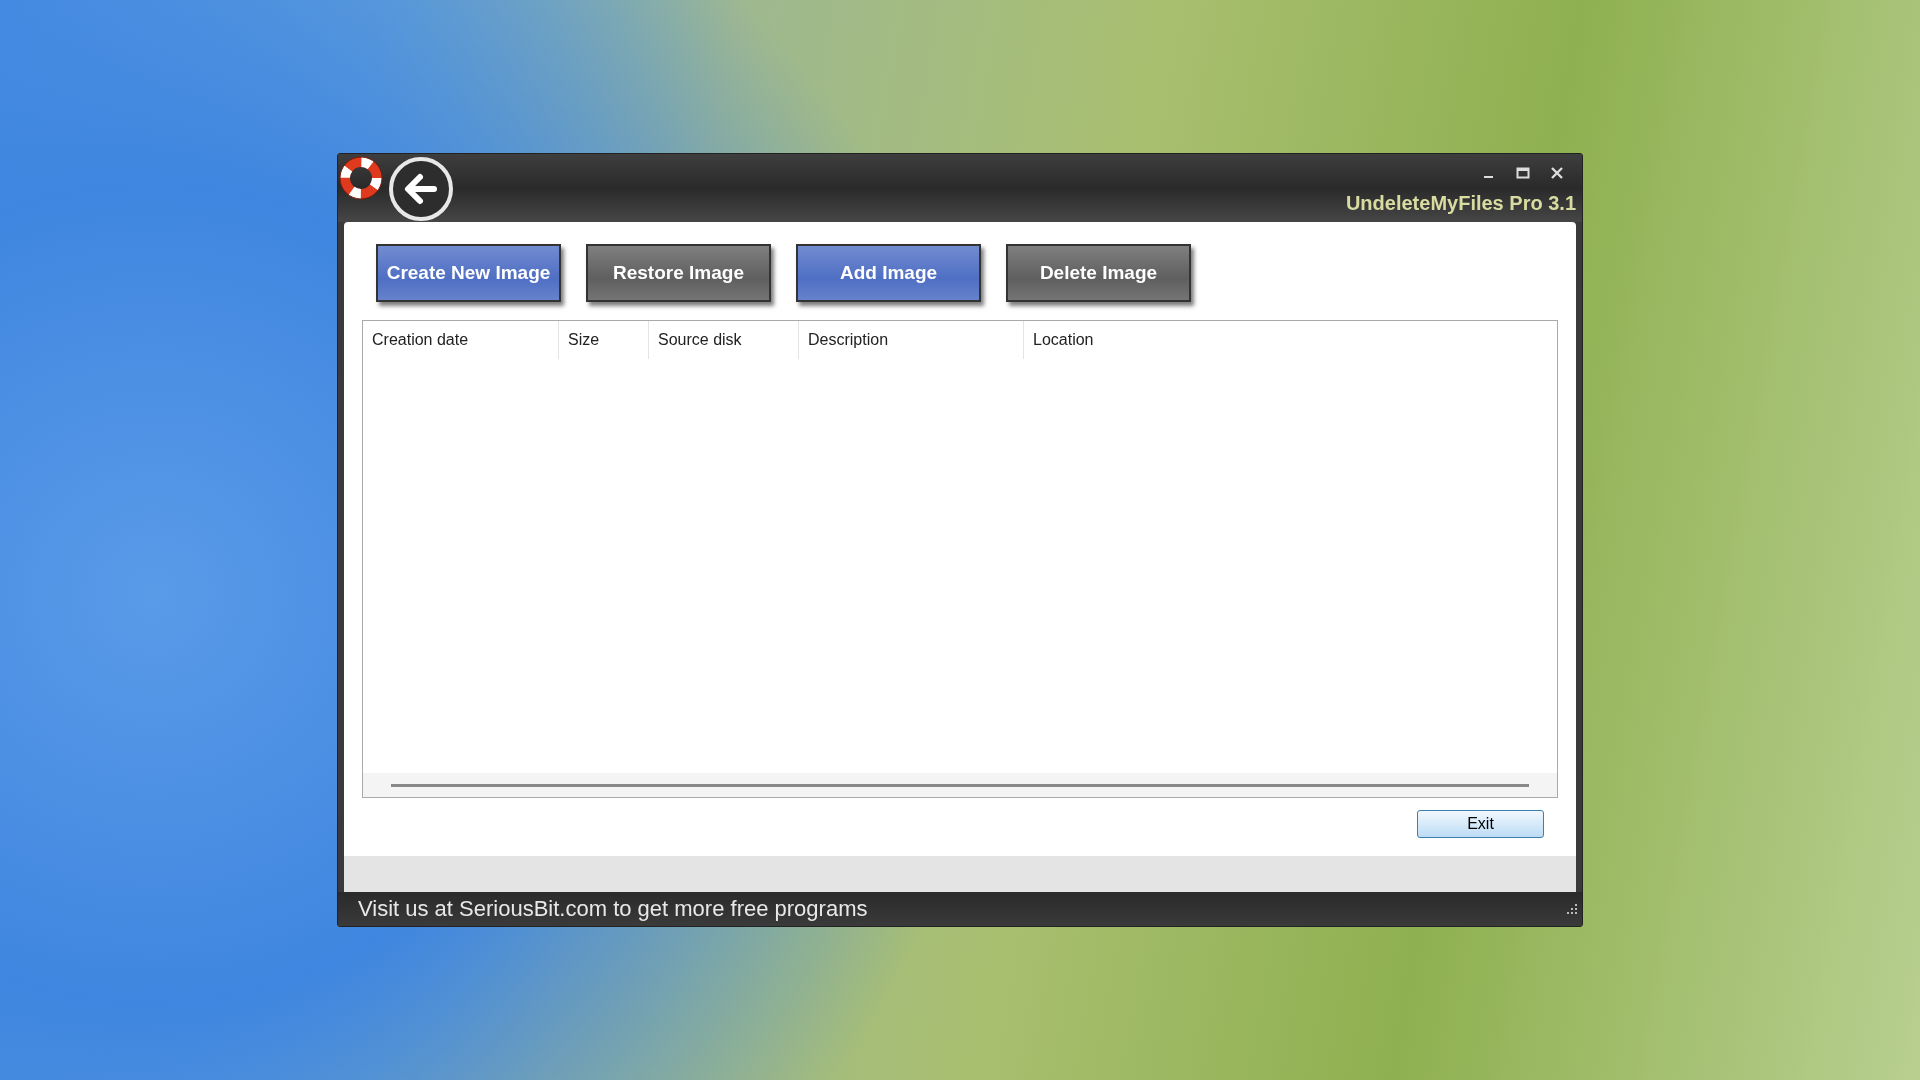  What do you see at coordinates (678, 273) in the screenshot?
I see `toolbar-button: Restore Image` at bounding box center [678, 273].